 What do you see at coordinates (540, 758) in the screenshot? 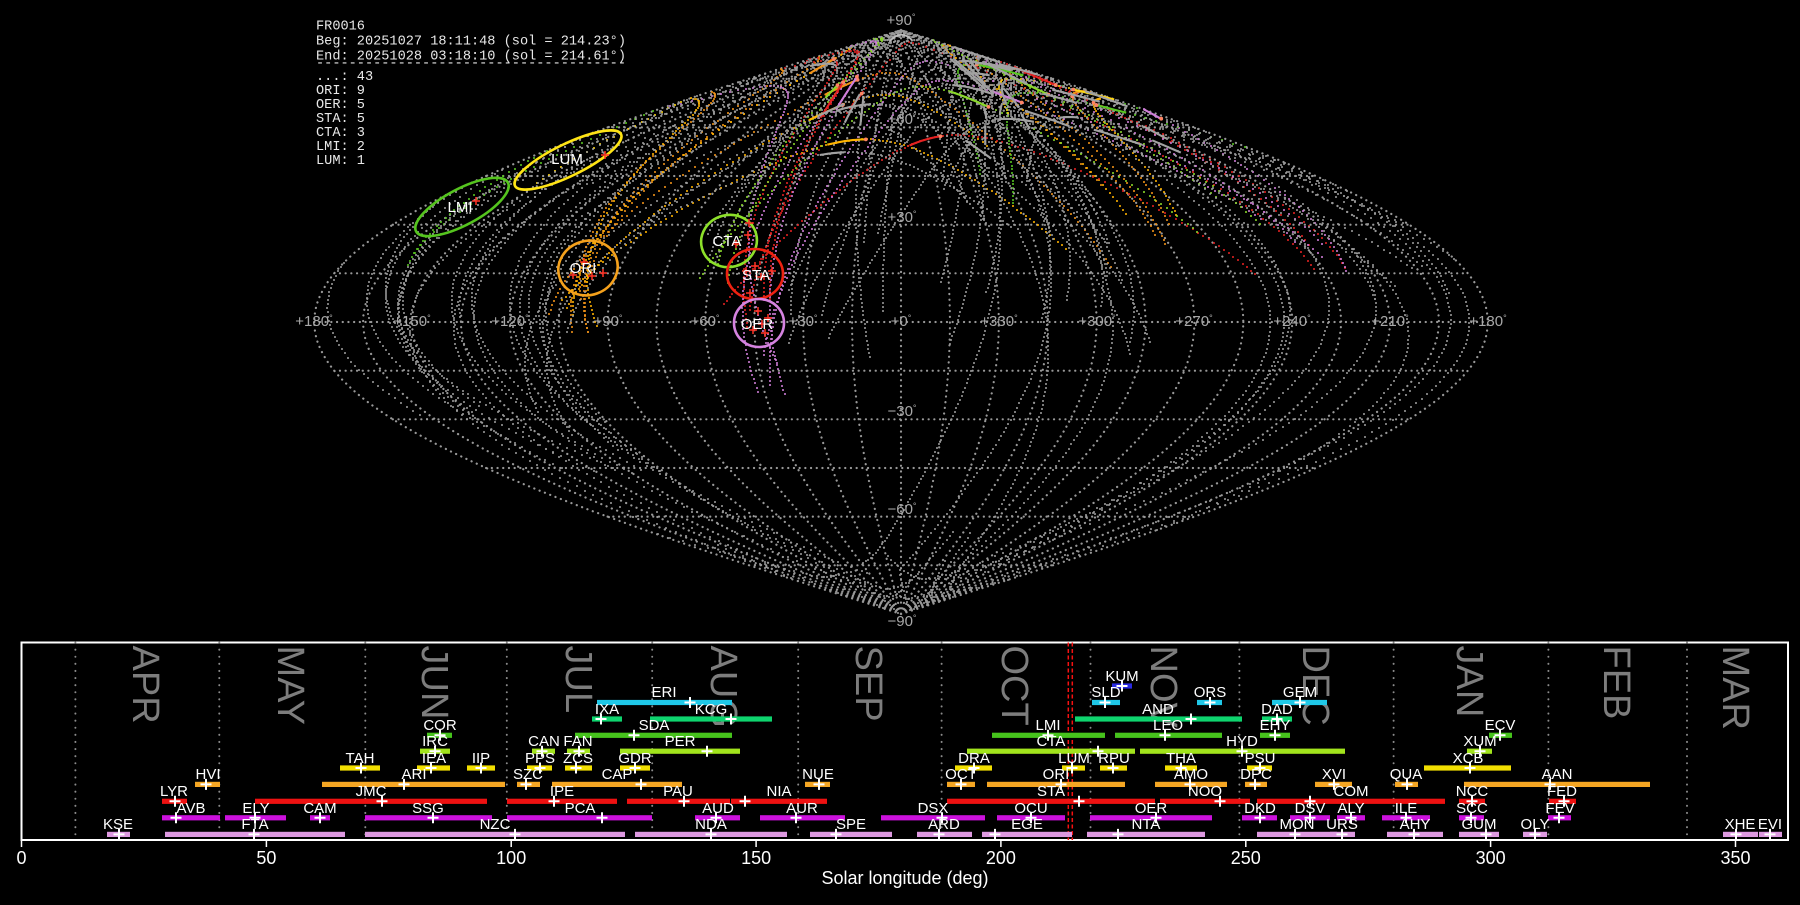
I see `svg-text: PPS` at bounding box center [540, 758].